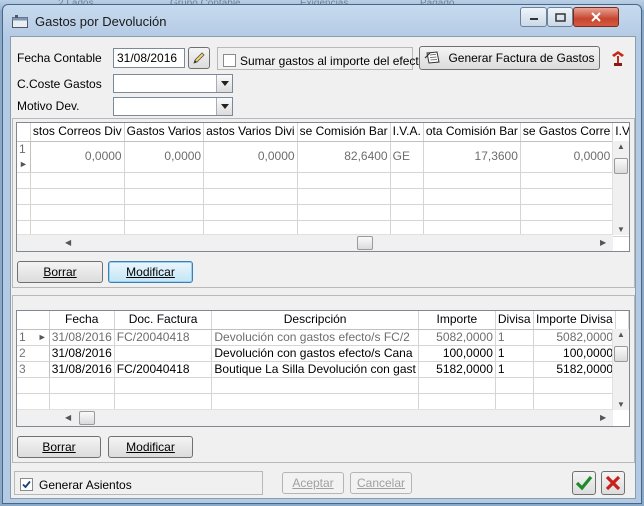 Image resolution: width=644 pixels, height=506 pixels. I want to click on motivo-select, so click(173, 106).